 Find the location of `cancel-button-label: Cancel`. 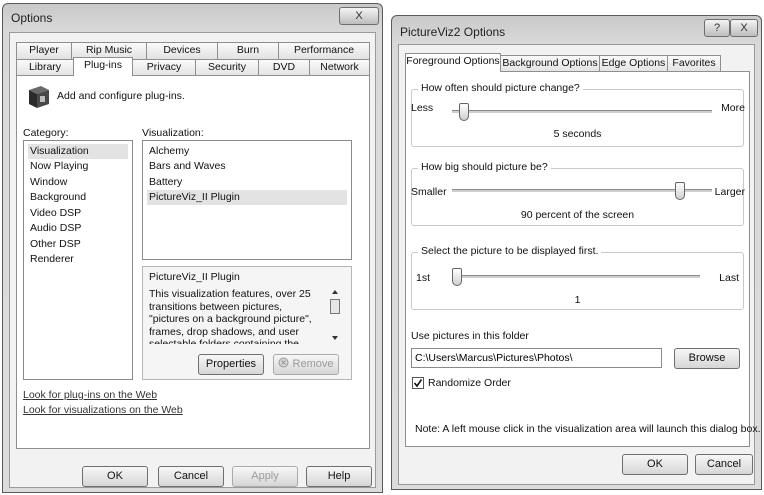

cancel-button-label: Cancel is located at coordinates (191, 476).